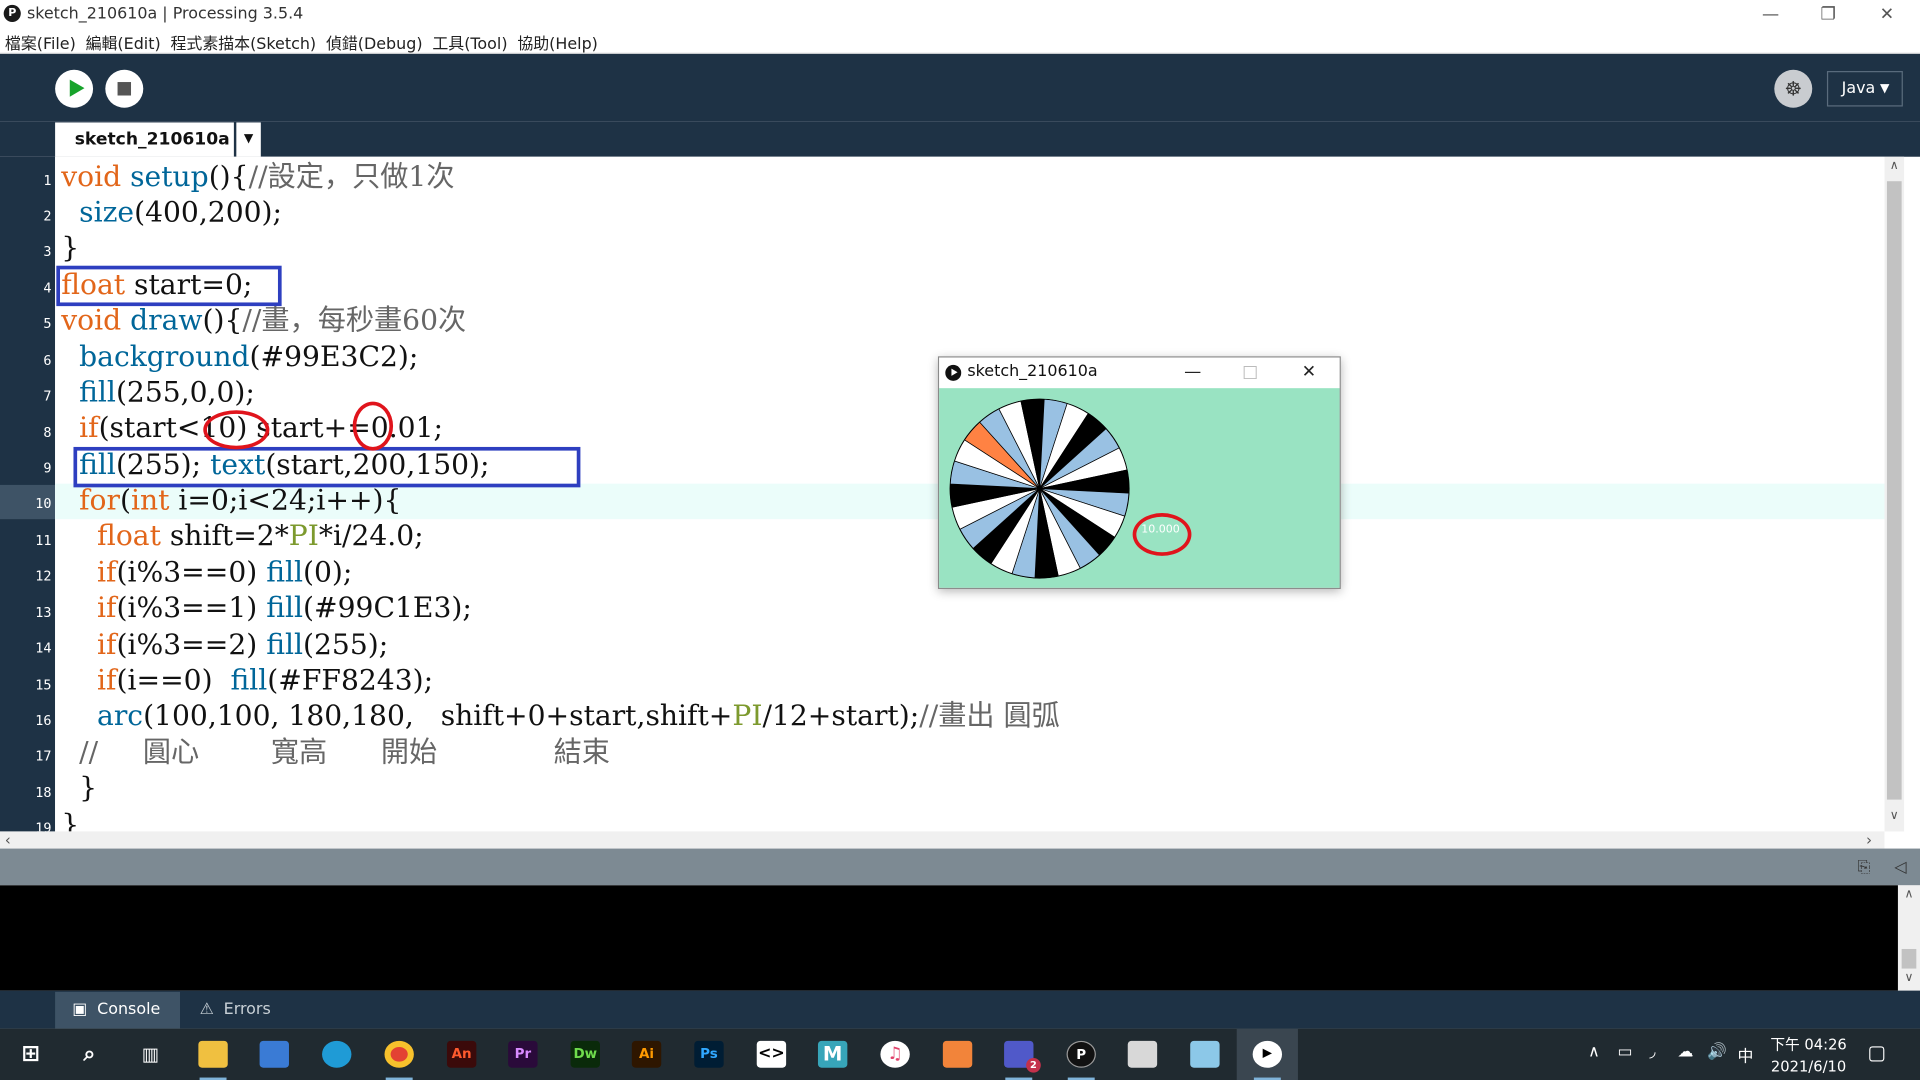 This screenshot has height=1080, width=1920. What do you see at coordinates (40, 41) in the screenshot?
I see `menu-file: 檔案(File)` at bounding box center [40, 41].